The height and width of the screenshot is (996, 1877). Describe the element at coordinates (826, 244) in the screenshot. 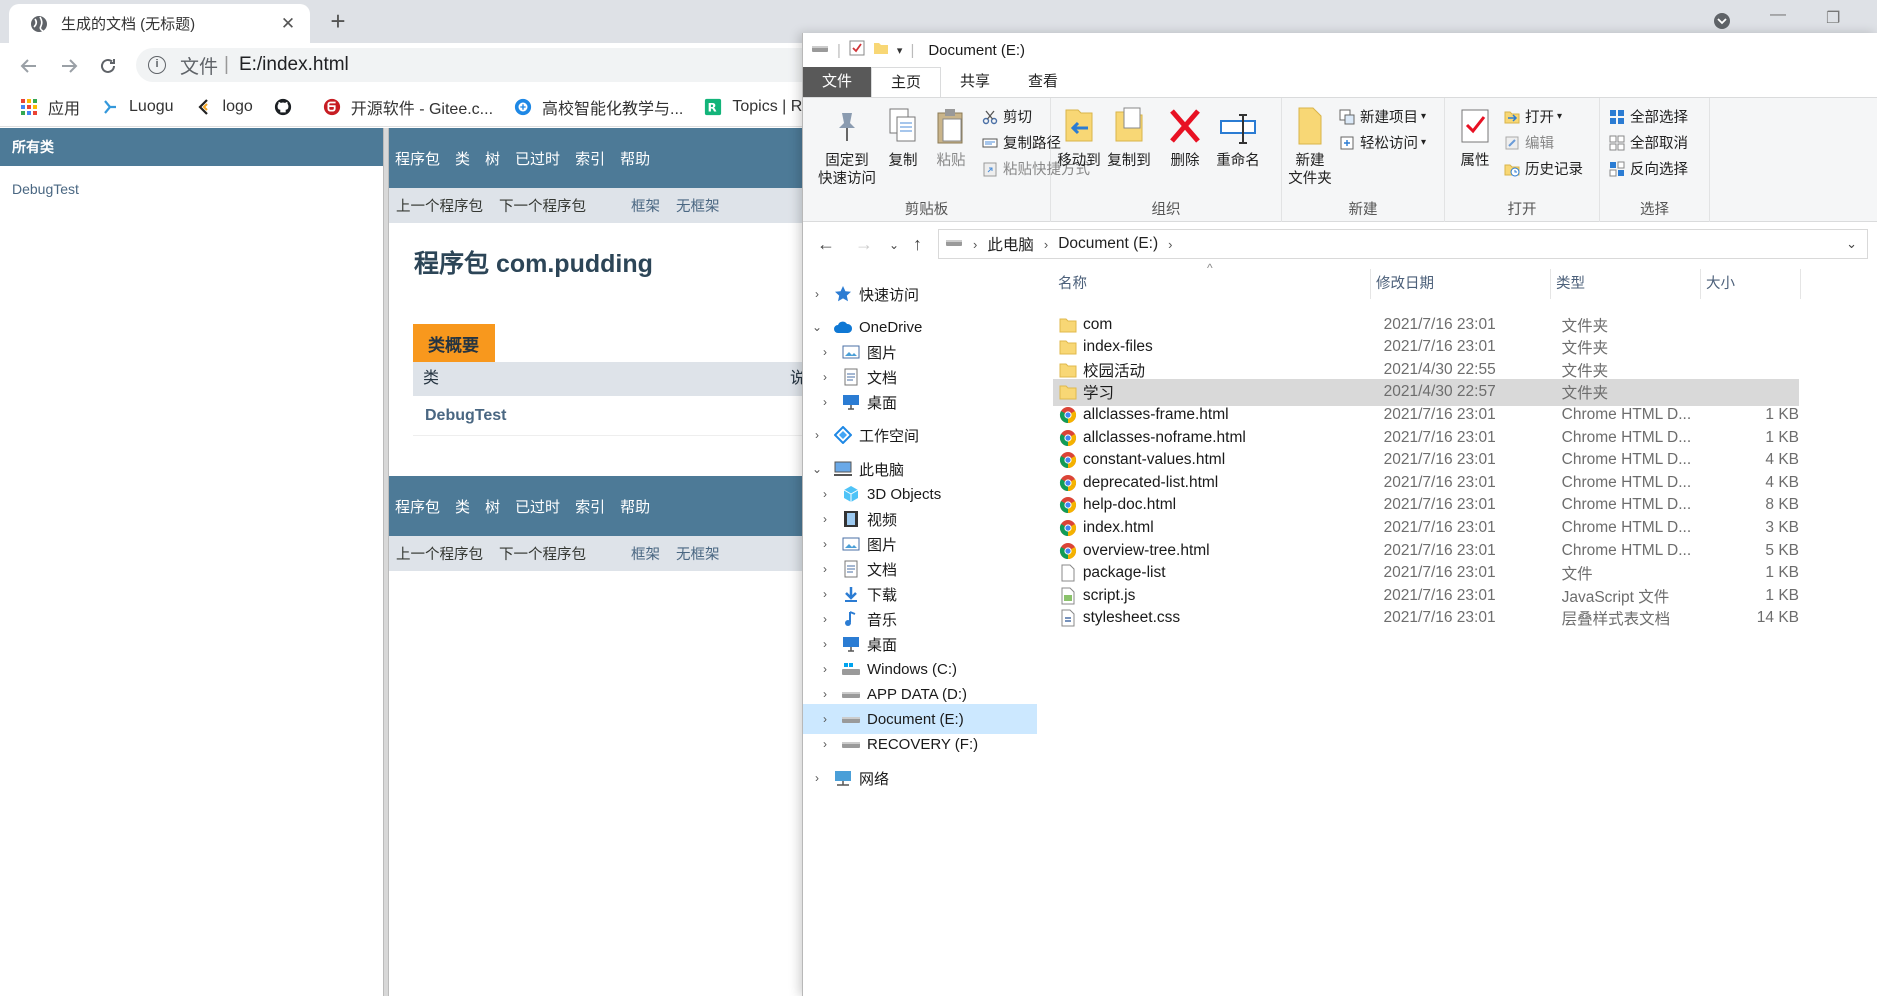

I see `explorer-back-icon: ←` at that location.